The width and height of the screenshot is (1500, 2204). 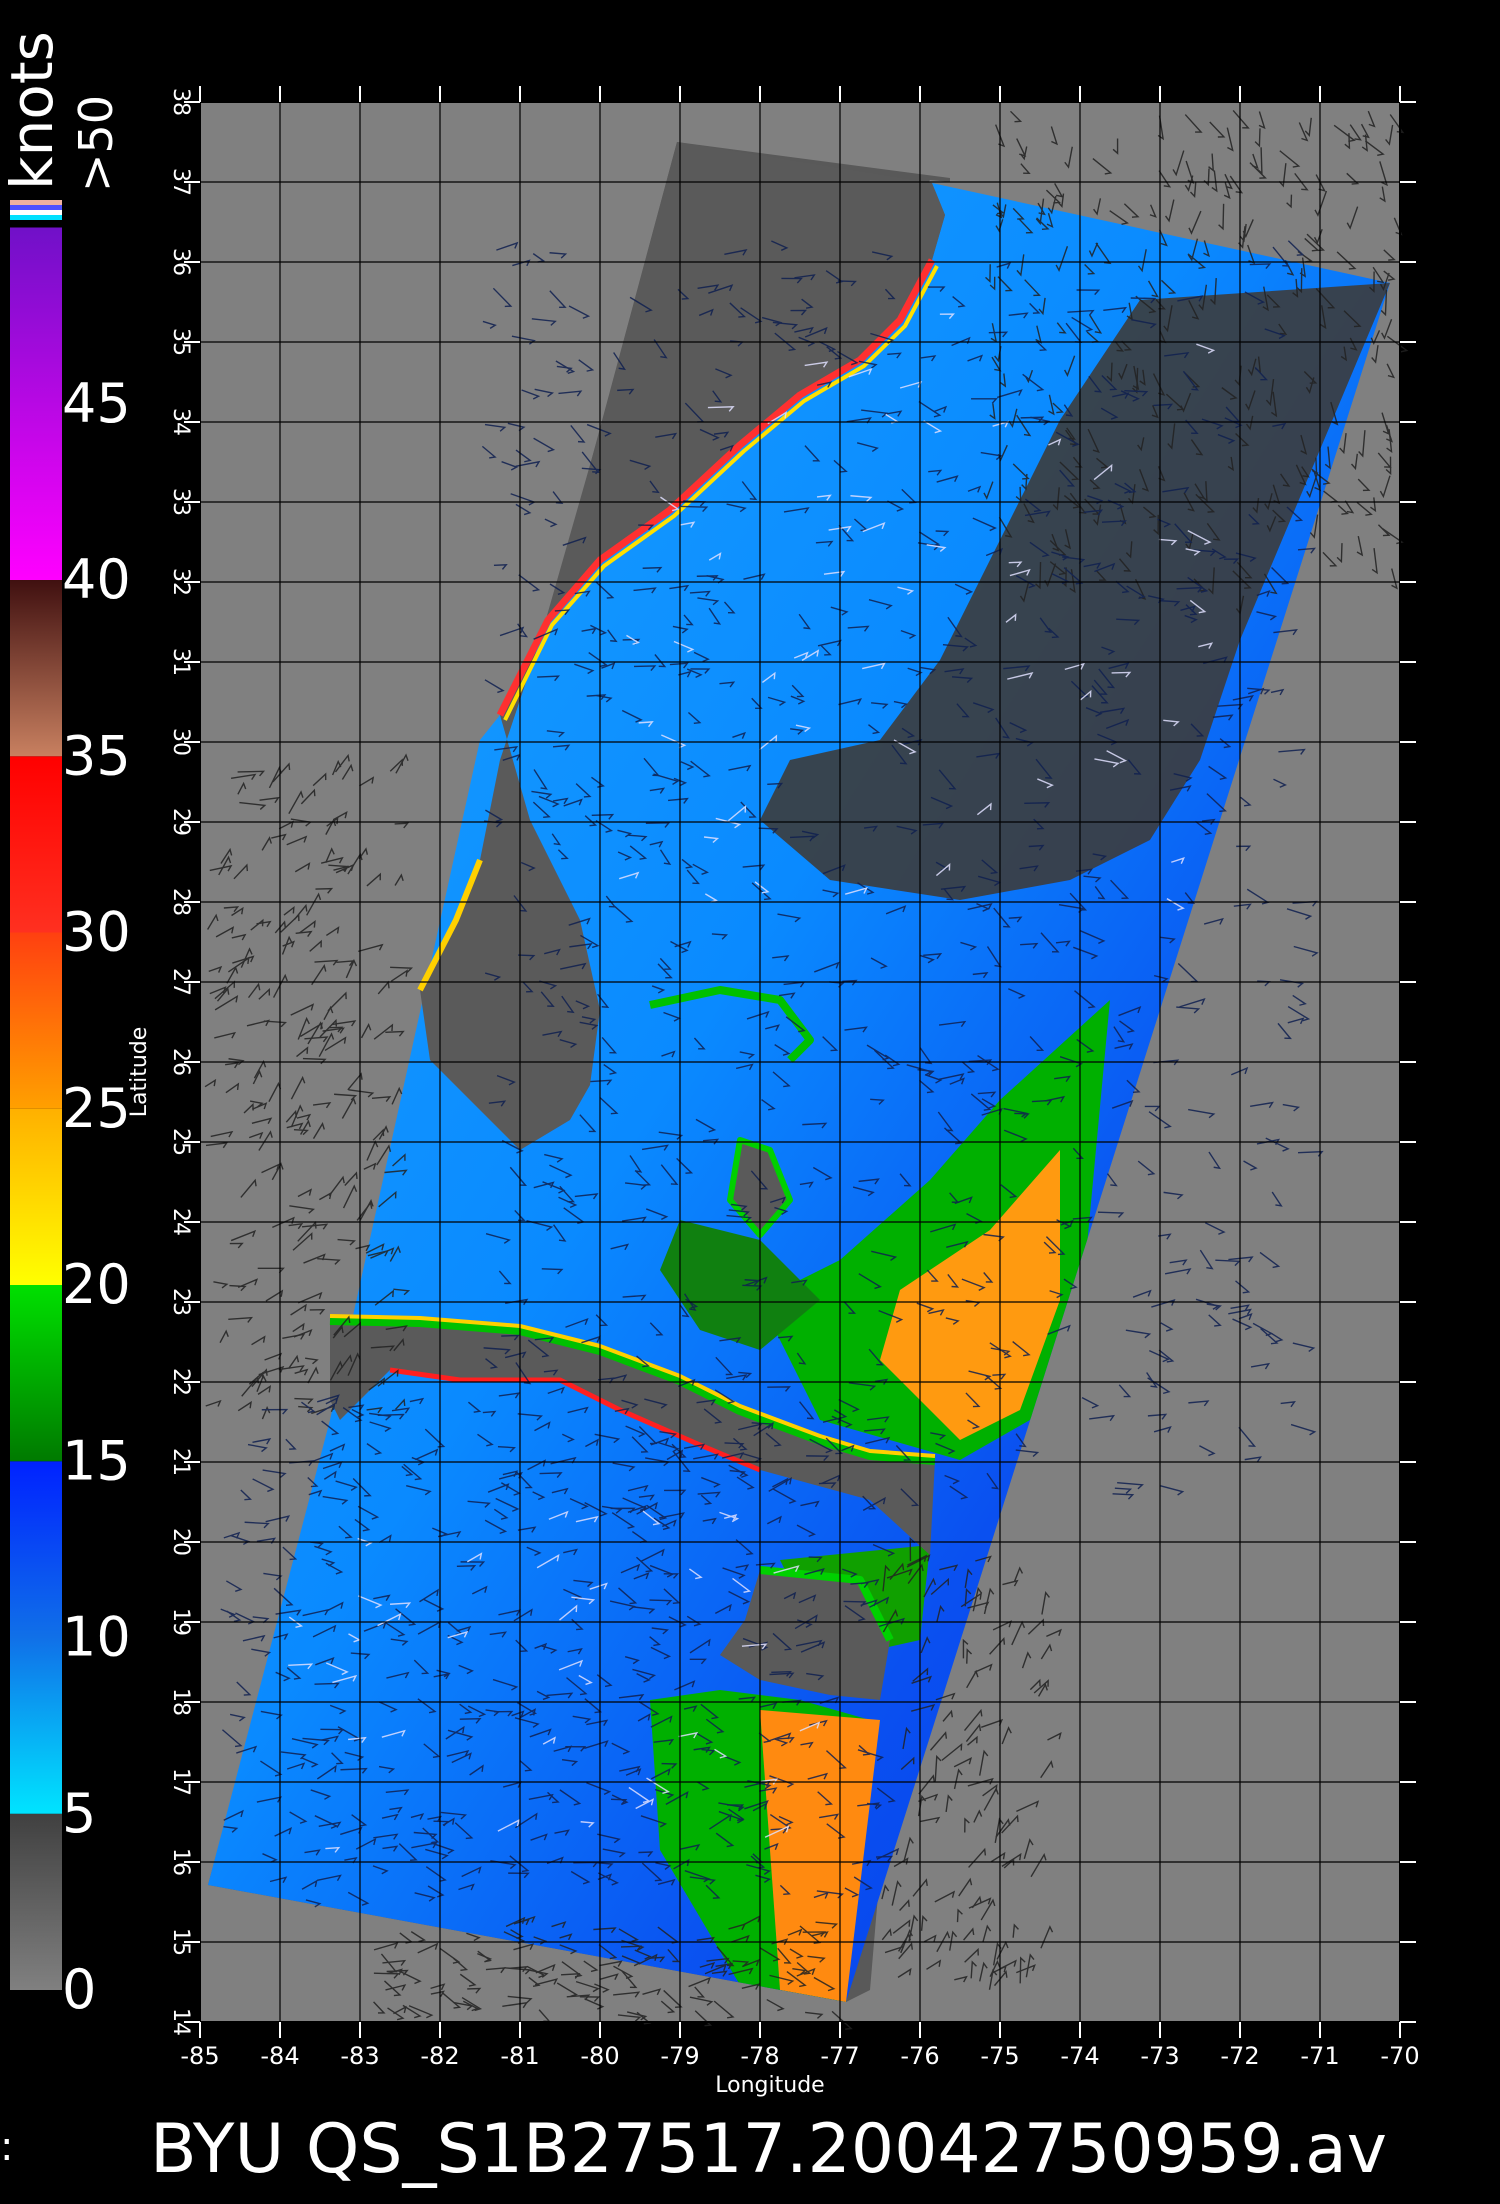 I want to click on longitude-tick-label: -74, so click(x=1079, y=2056).